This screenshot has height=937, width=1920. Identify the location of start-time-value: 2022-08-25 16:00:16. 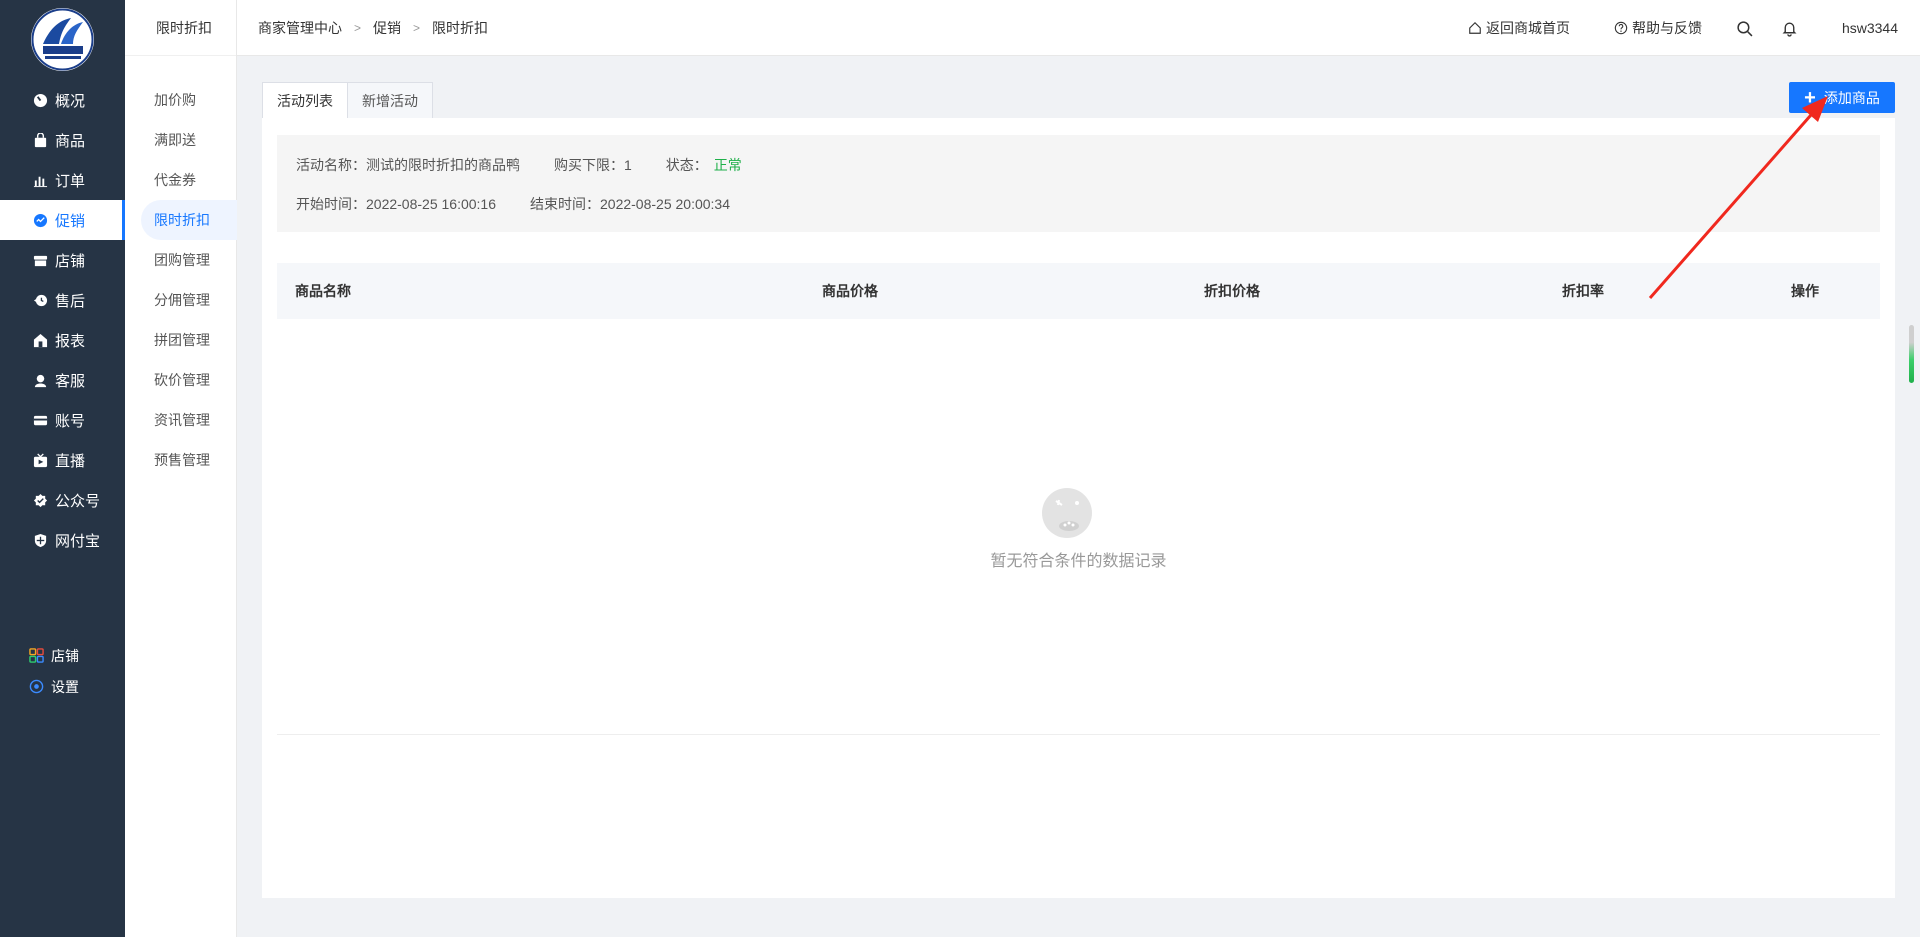
(431, 204).